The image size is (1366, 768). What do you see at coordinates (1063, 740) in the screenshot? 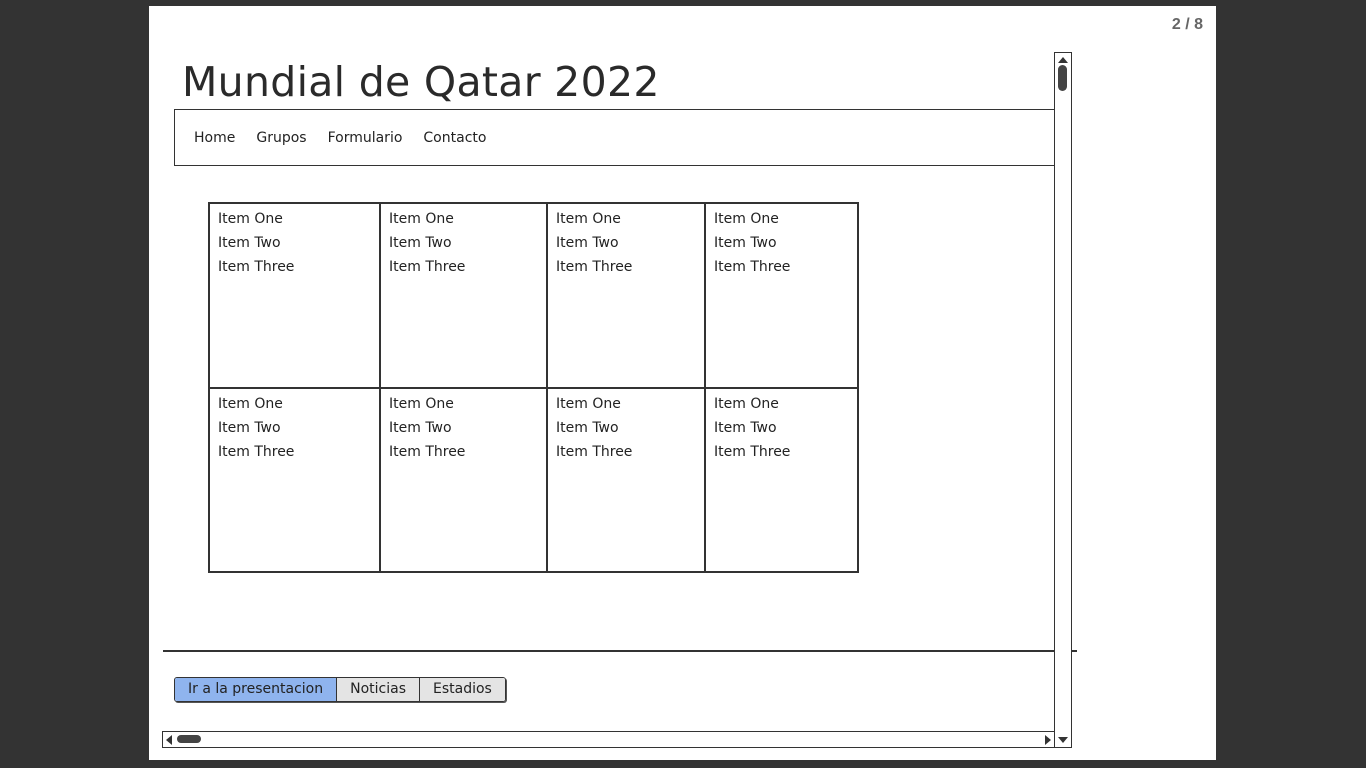
I see `scroll-down-arrow-icon` at bounding box center [1063, 740].